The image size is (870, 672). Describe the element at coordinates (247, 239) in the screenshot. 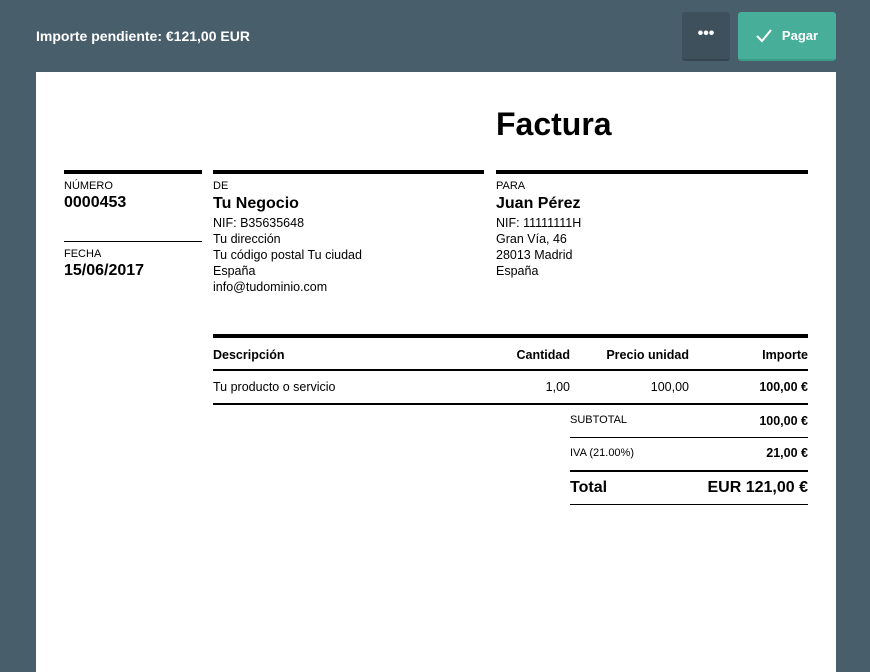

I see `from-line: Tu dirección` at that location.